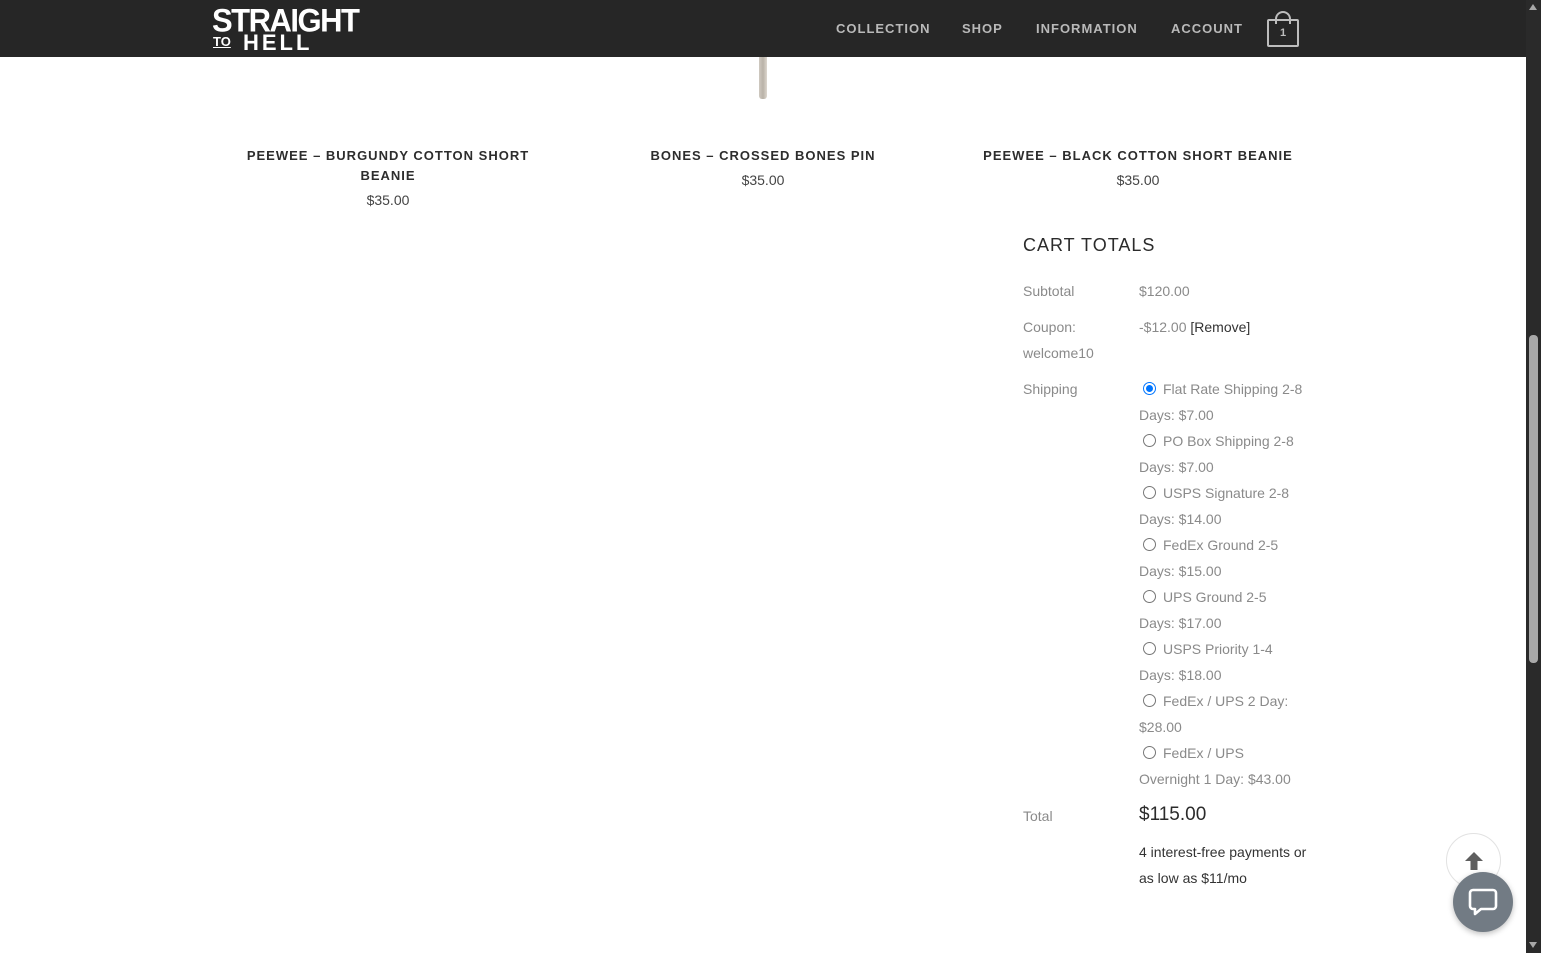 The image size is (1541, 953). What do you see at coordinates (1138, 156) in the screenshot?
I see `product-title-3: PEEWEE – BLACK COTTON SHORT BEANIE` at bounding box center [1138, 156].